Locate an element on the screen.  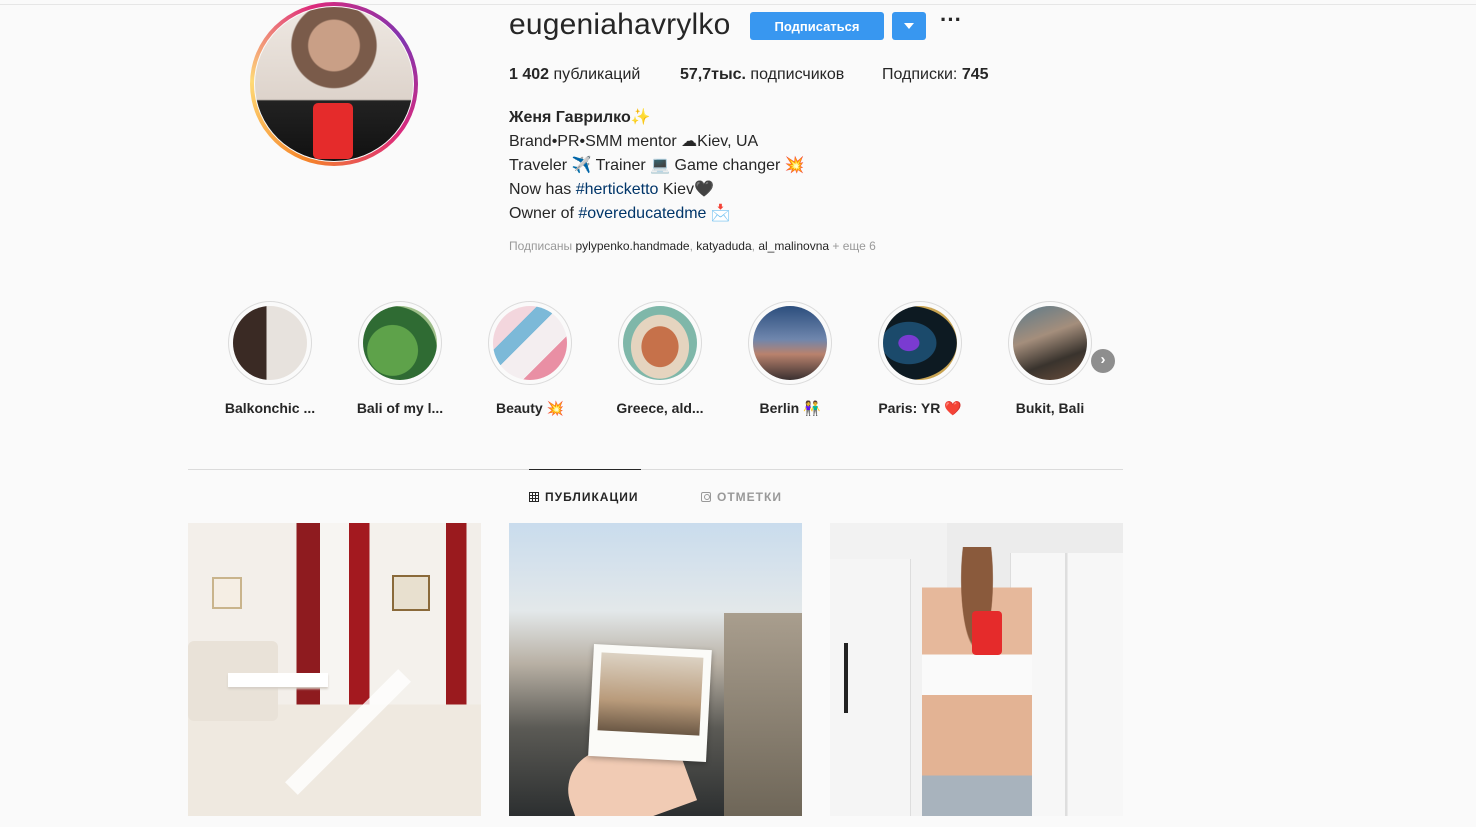
highlight-item: Paris: YR ❤️ is located at coordinates (920, 359).